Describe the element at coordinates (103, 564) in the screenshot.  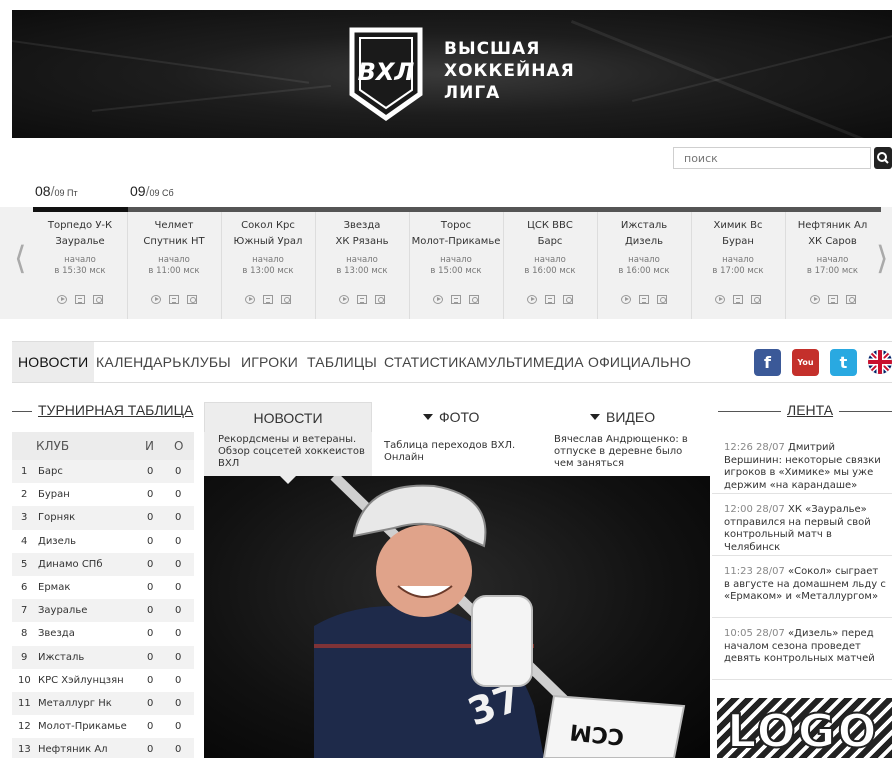
I see `table-row: 5 Динамо СПб 0 0` at that location.